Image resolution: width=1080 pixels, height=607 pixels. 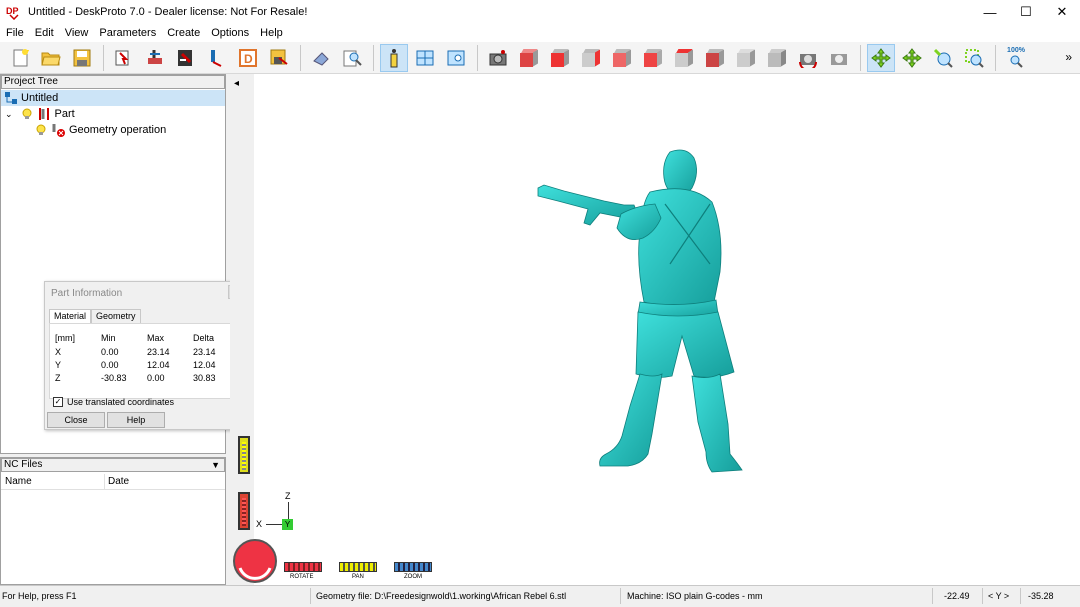 What do you see at coordinates (65, 338) in the screenshot?
I see `table-header-unit: [mm]` at bounding box center [65, 338].